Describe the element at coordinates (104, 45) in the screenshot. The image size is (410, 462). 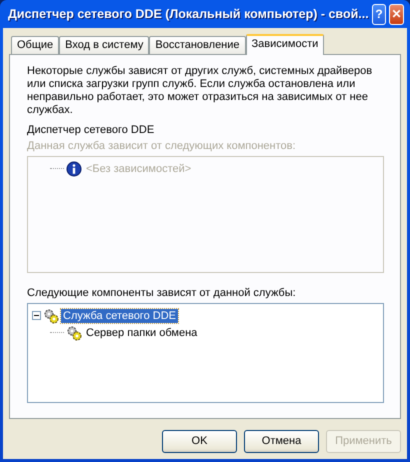
I see `tab: Вход в систему` at that location.